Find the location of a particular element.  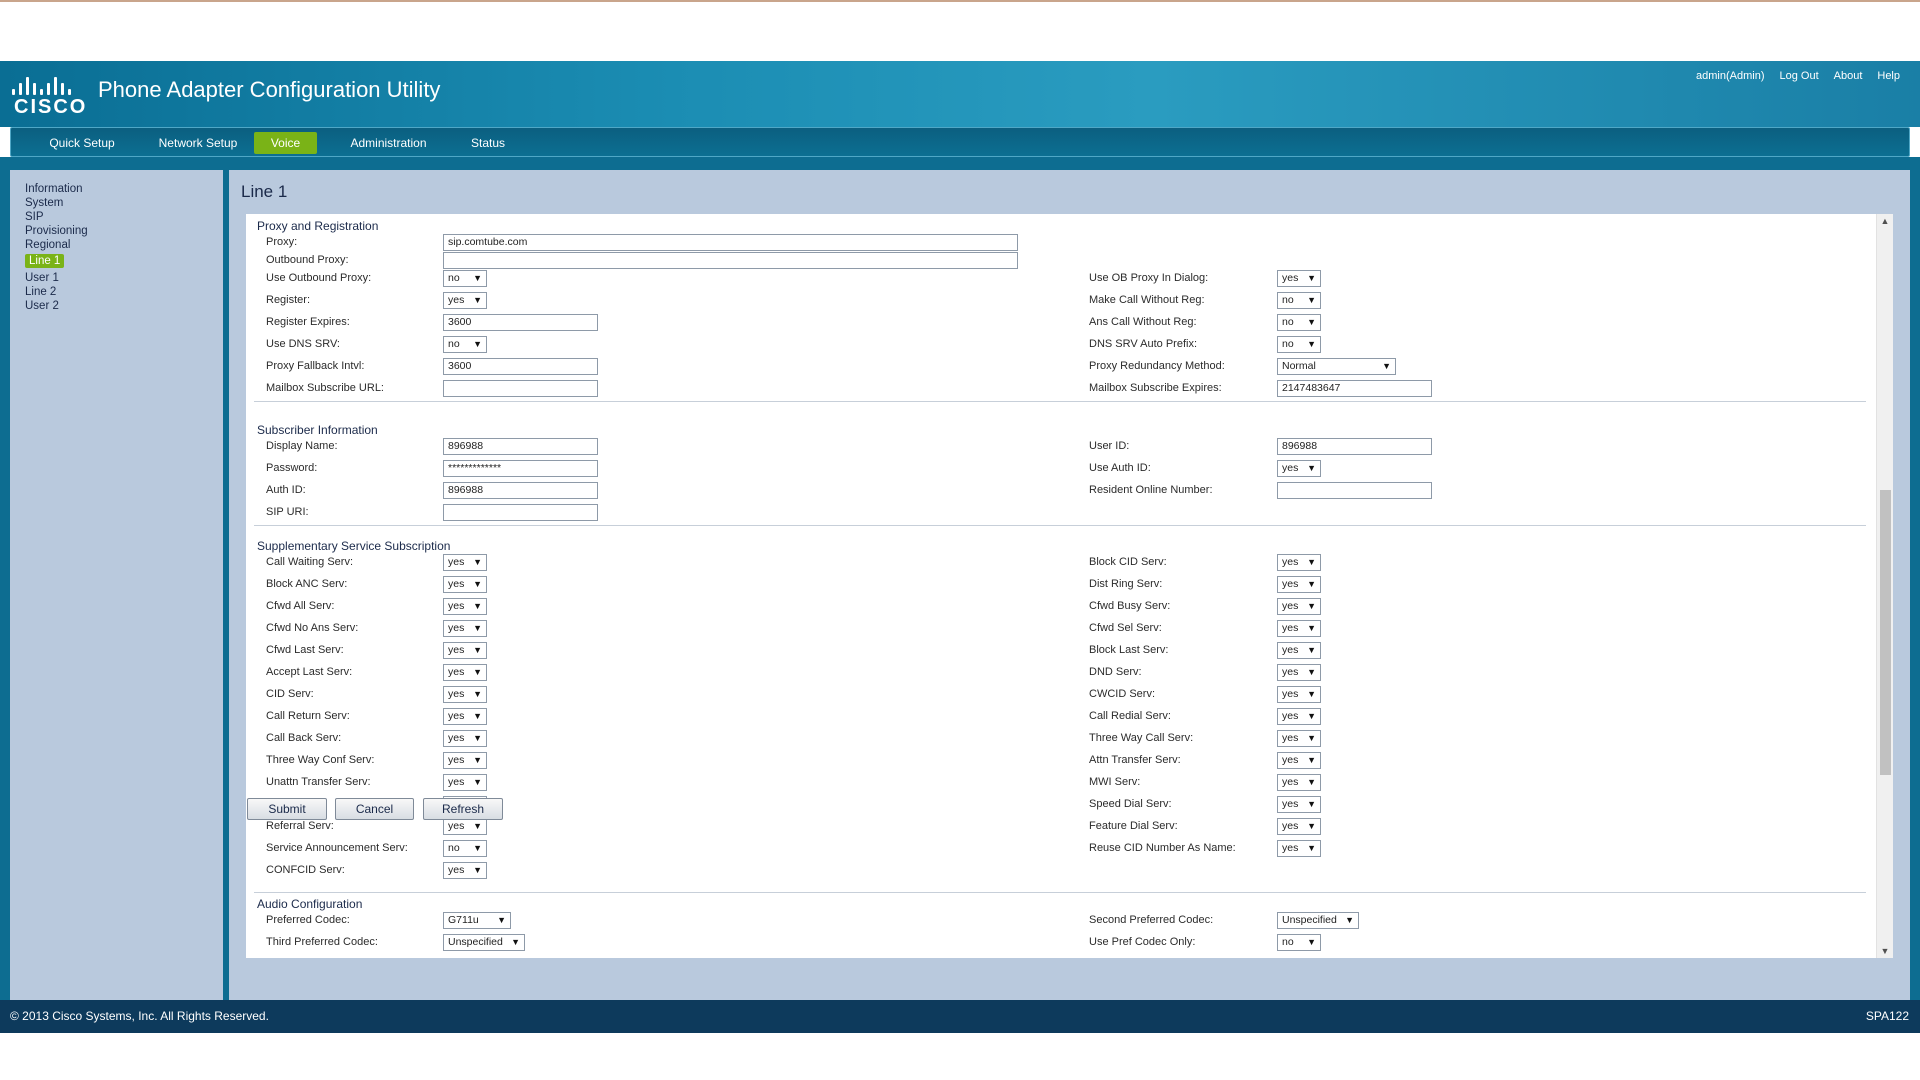

cancel-button: Cancel is located at coordinates (374, 809).